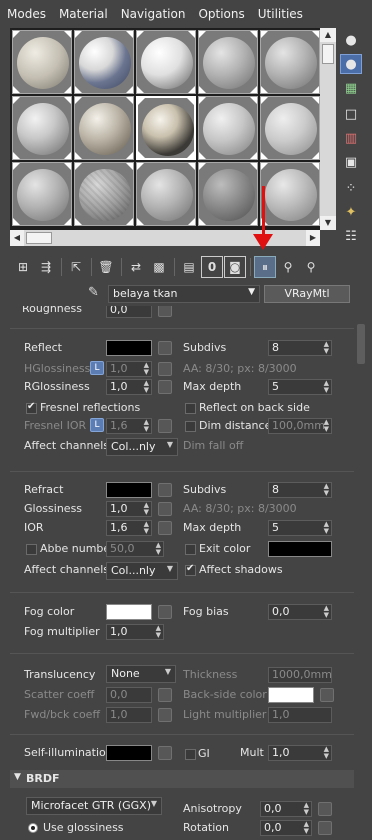 The height and width of the screenshot is (840, 372). Describe the element at coordinates (165, 426) in the screenshot. I see `fresnel-ior-map-button` at that location.